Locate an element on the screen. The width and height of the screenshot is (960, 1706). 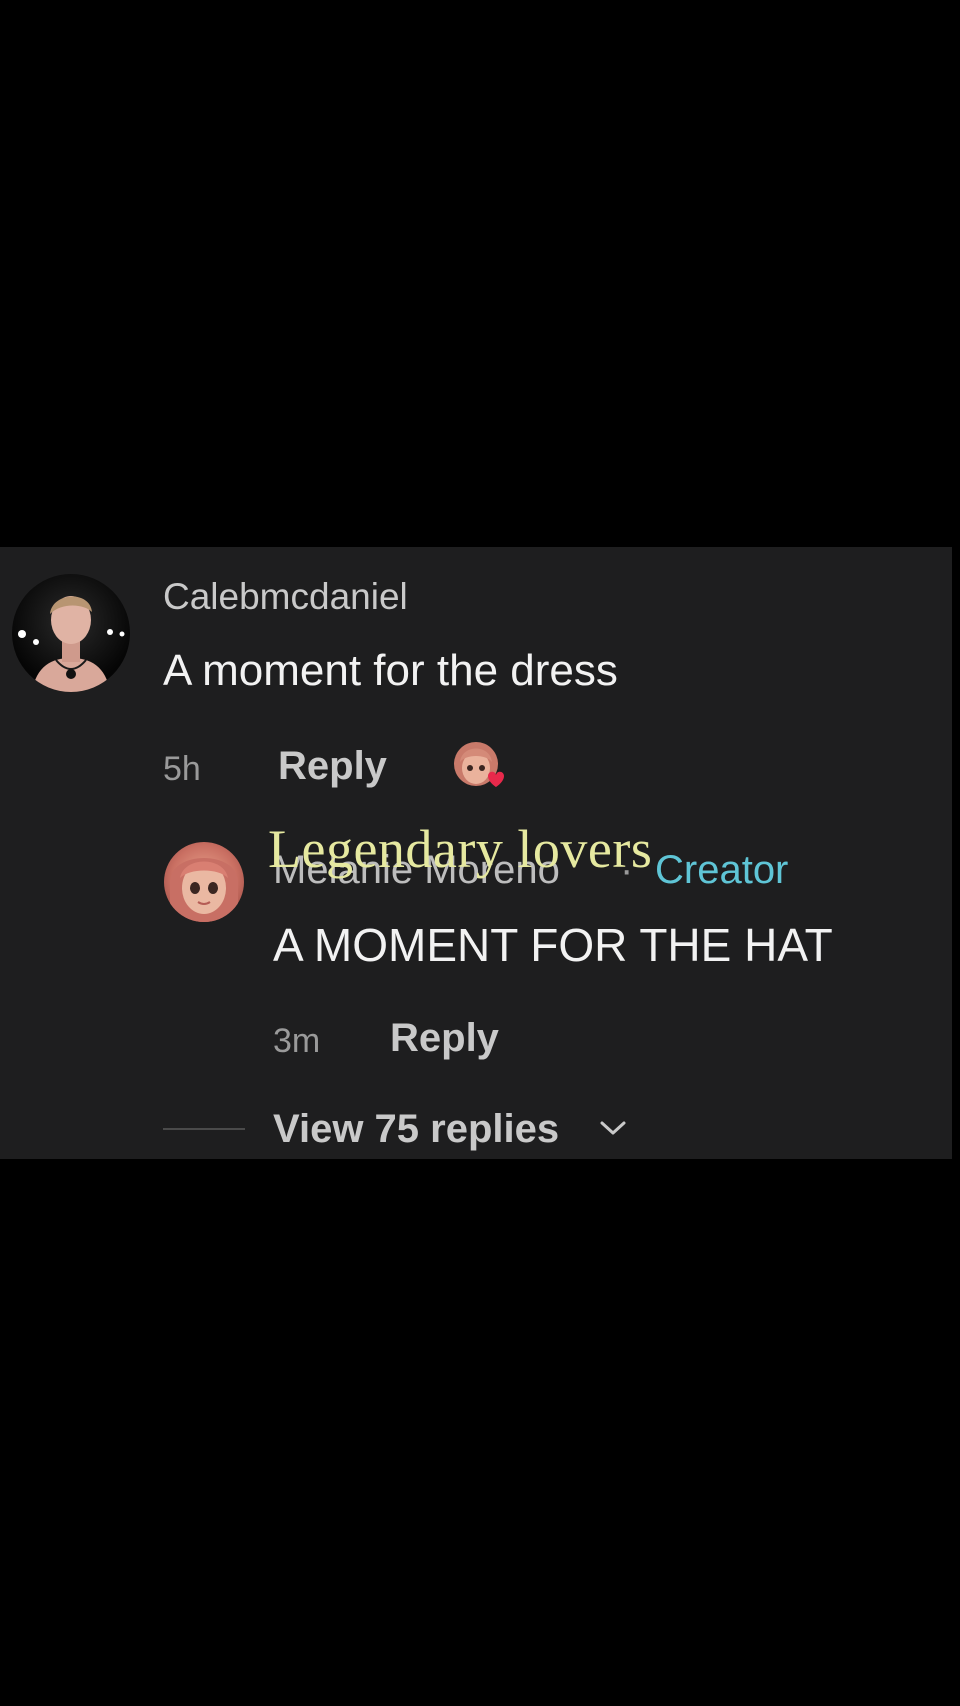
overlay-caption: Legendary lovers is located at coordinates (460, 849).